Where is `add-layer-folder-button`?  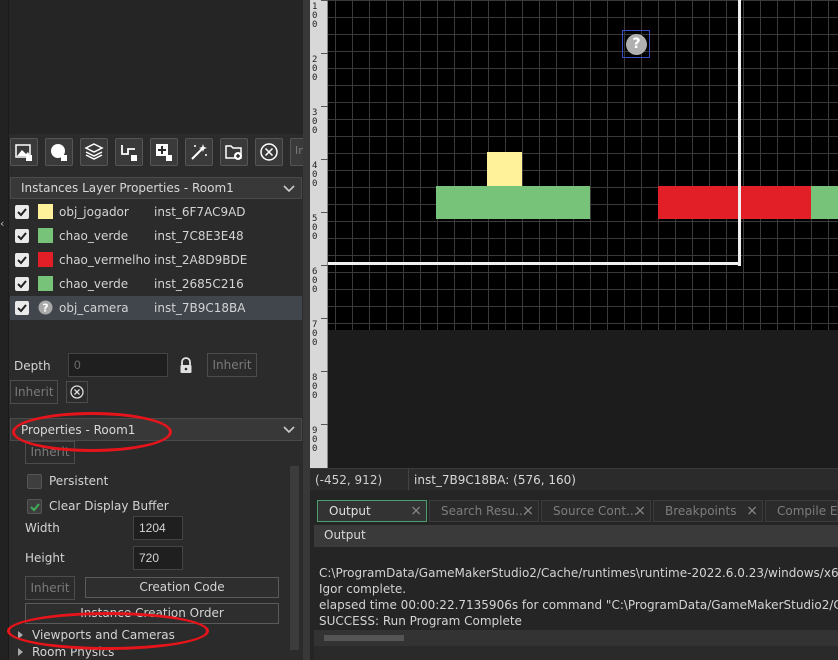
add-layer-folder-button is located at coordinates (234, 152).